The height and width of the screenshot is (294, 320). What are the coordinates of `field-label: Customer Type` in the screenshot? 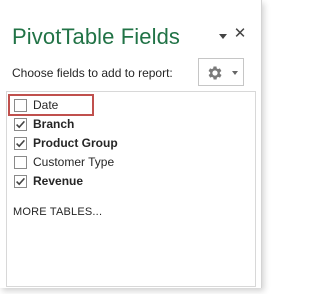 It's located at (74, 162).